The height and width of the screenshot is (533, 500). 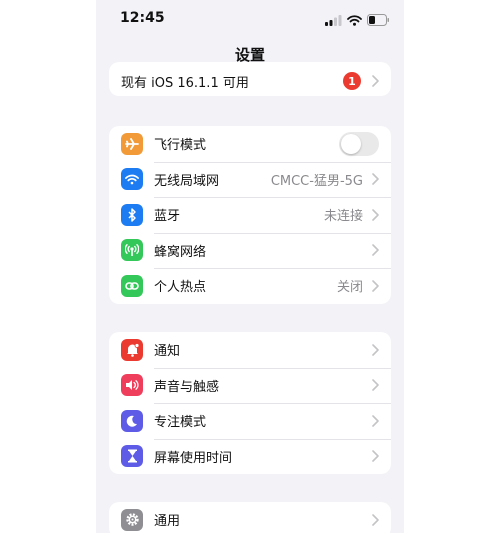 What do you see at coordinates (180, 146) in the screenshot?
I see `airplane-mode-label: 飞行模式` at bounding box center [180, 146].